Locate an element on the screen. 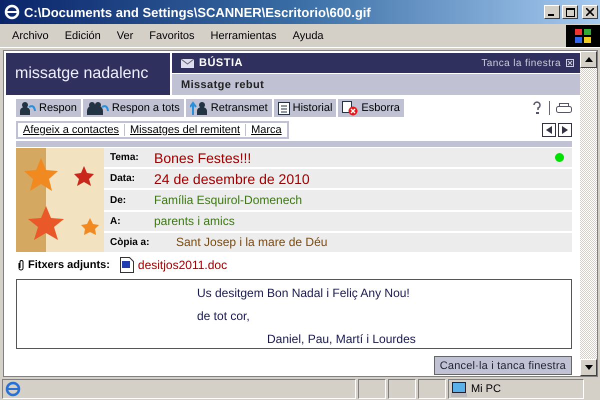  subtitle: Missatge rebut is located at coordinates (222, 84).